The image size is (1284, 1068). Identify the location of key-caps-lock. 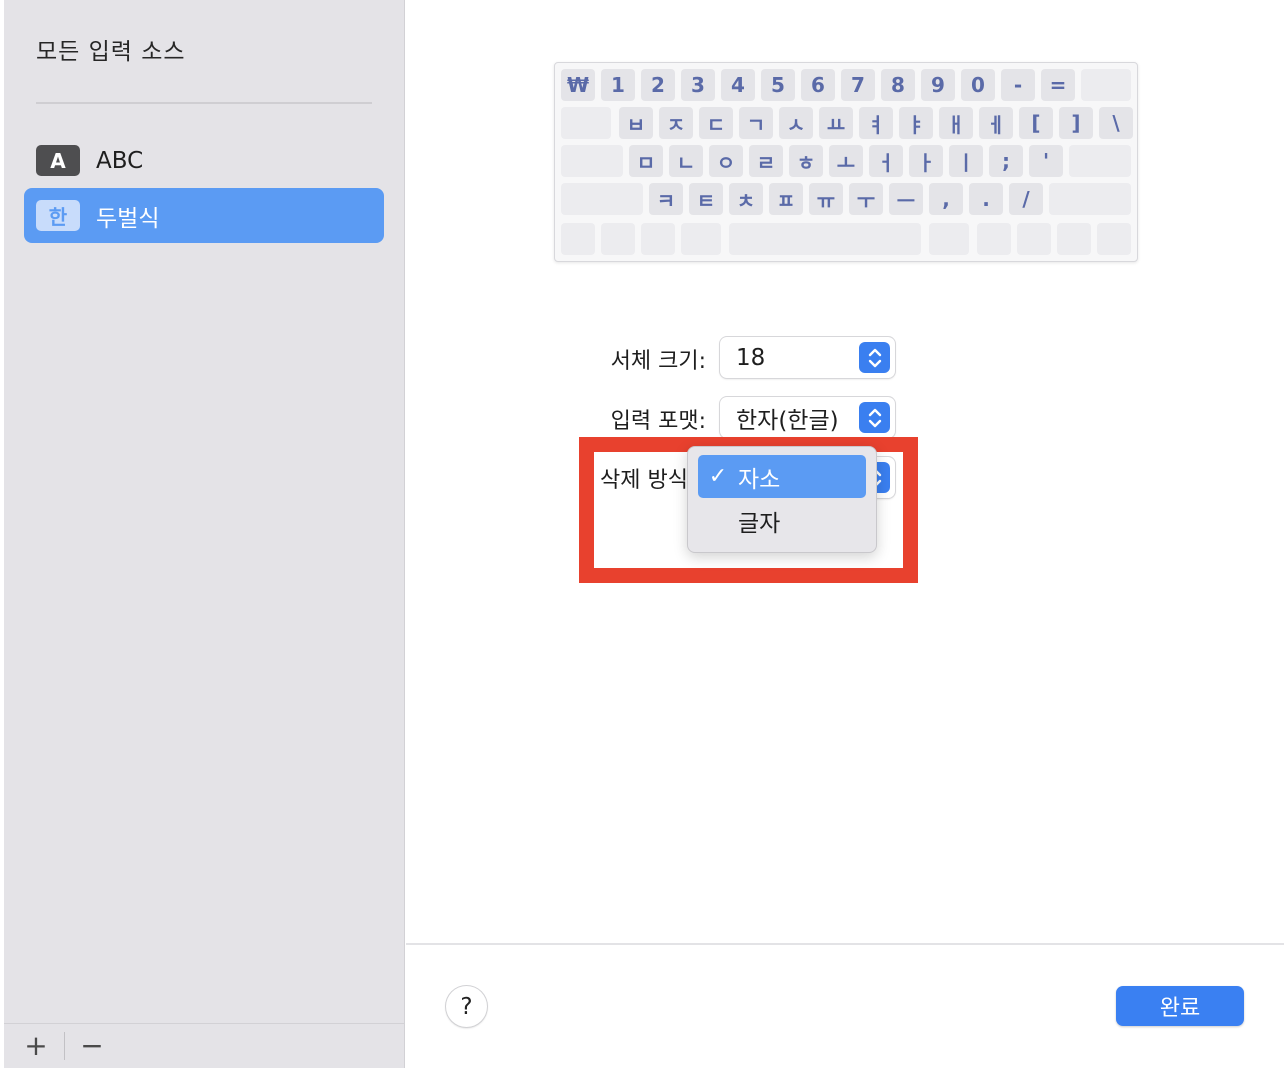
(592, 161).